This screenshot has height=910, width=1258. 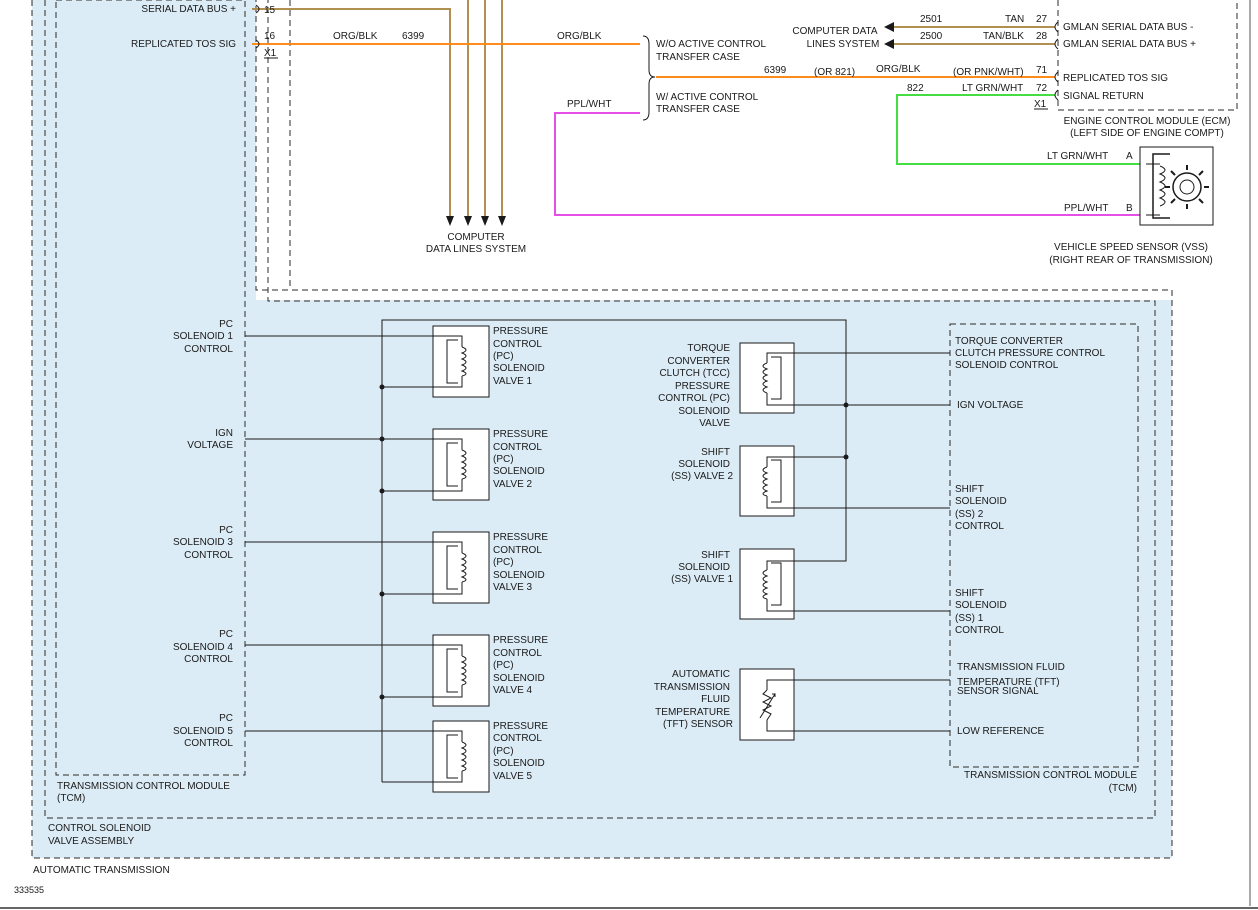 I want to click on tcm-ign-voltage-right-label: IGN VOLTAGE, so click(x=990, y=405).